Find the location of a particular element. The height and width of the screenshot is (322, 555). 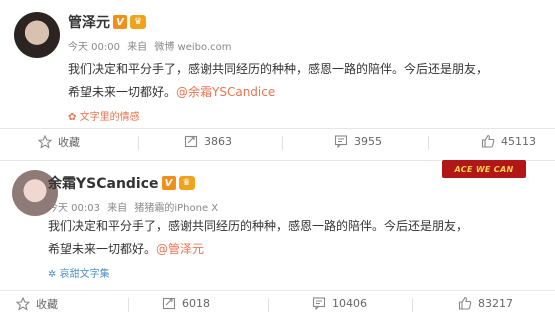

like-count: 83217 is located at coordinates (495, 303).